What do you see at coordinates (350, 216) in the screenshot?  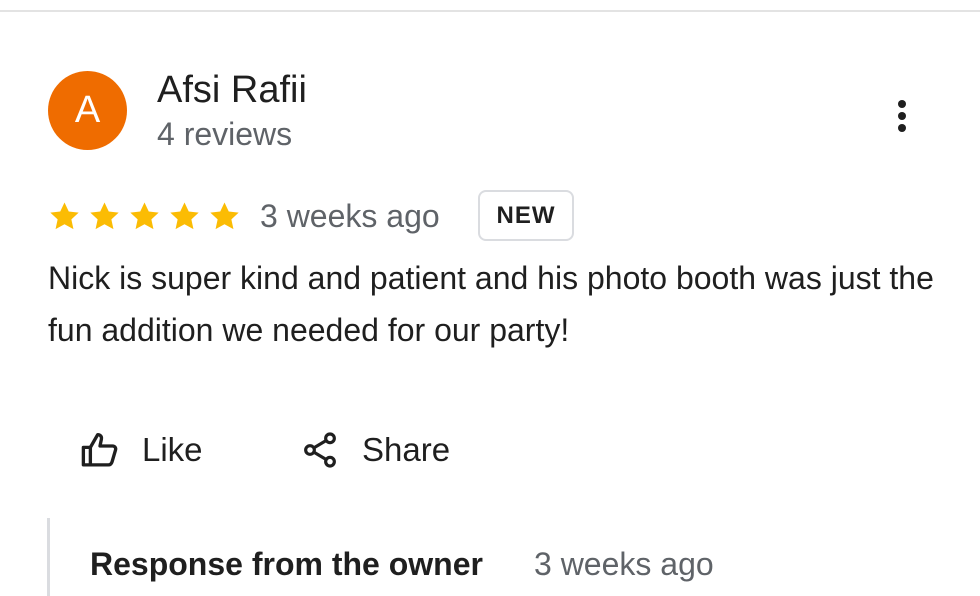 I see `review-time: 3 weeks ago` at bounding box center [350, 216].